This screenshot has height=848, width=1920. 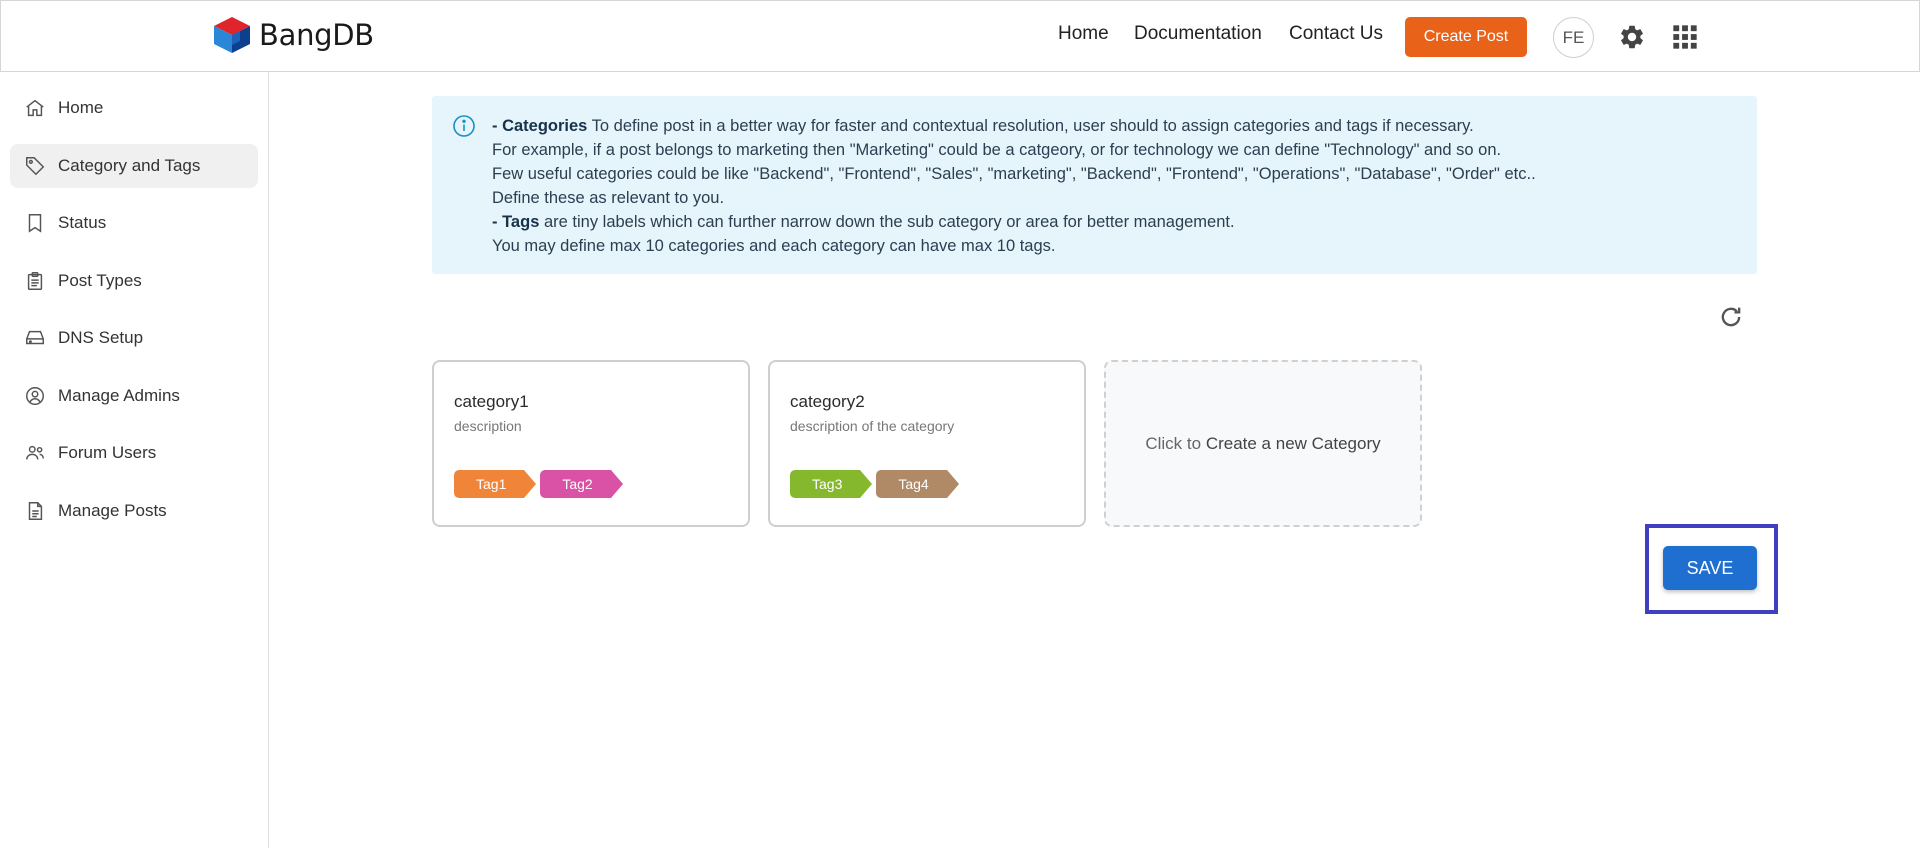 I want to click on user-circle-icon, so click(x=35, y=396).